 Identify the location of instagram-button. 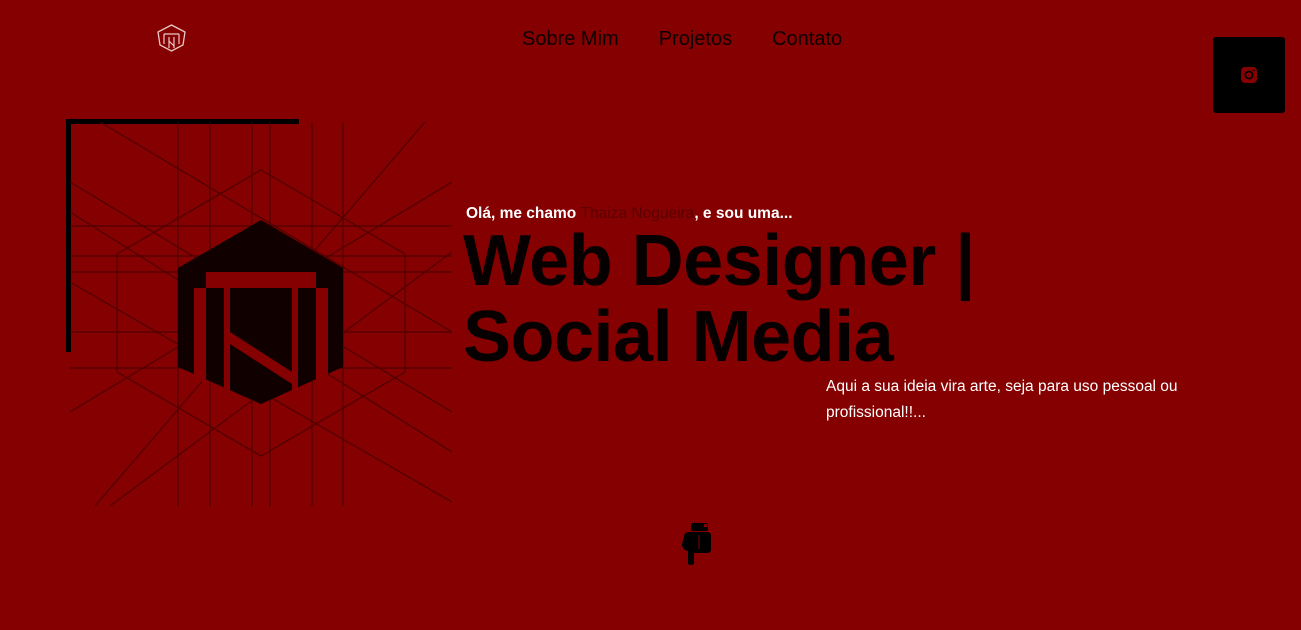
(1249, 75).